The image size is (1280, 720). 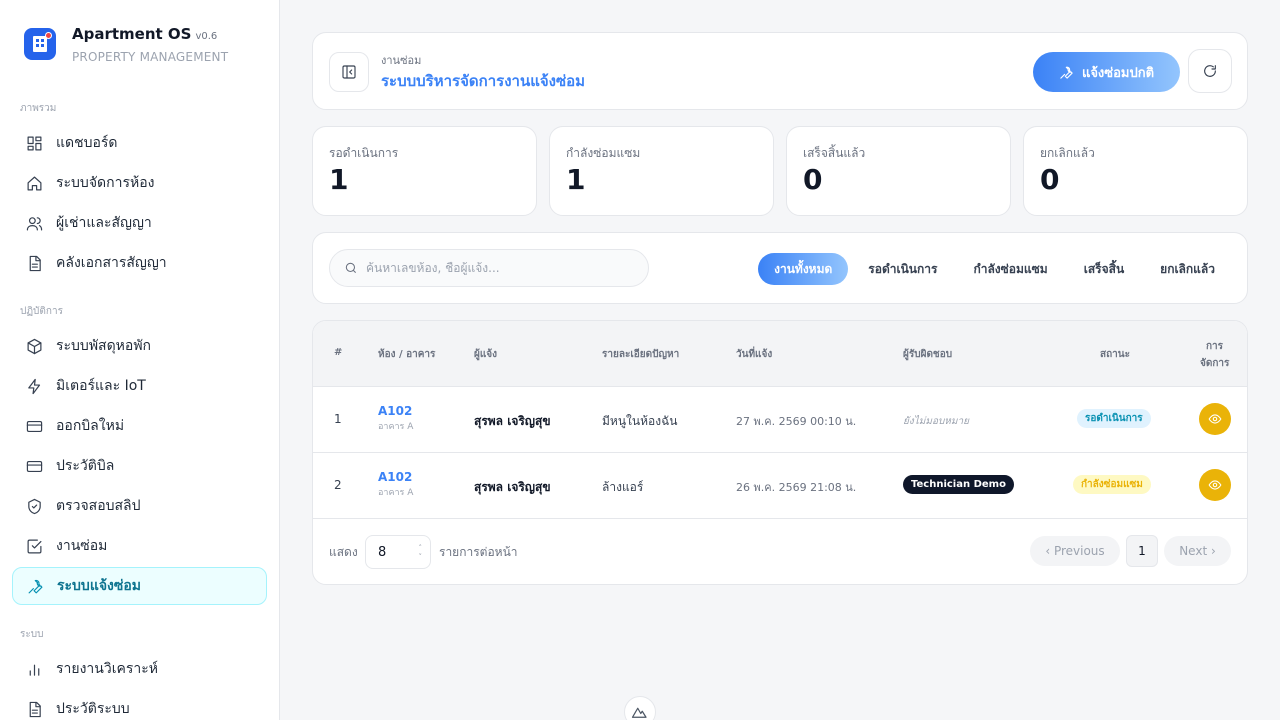 I want to click on users-icon, so click(x=34, y=223).